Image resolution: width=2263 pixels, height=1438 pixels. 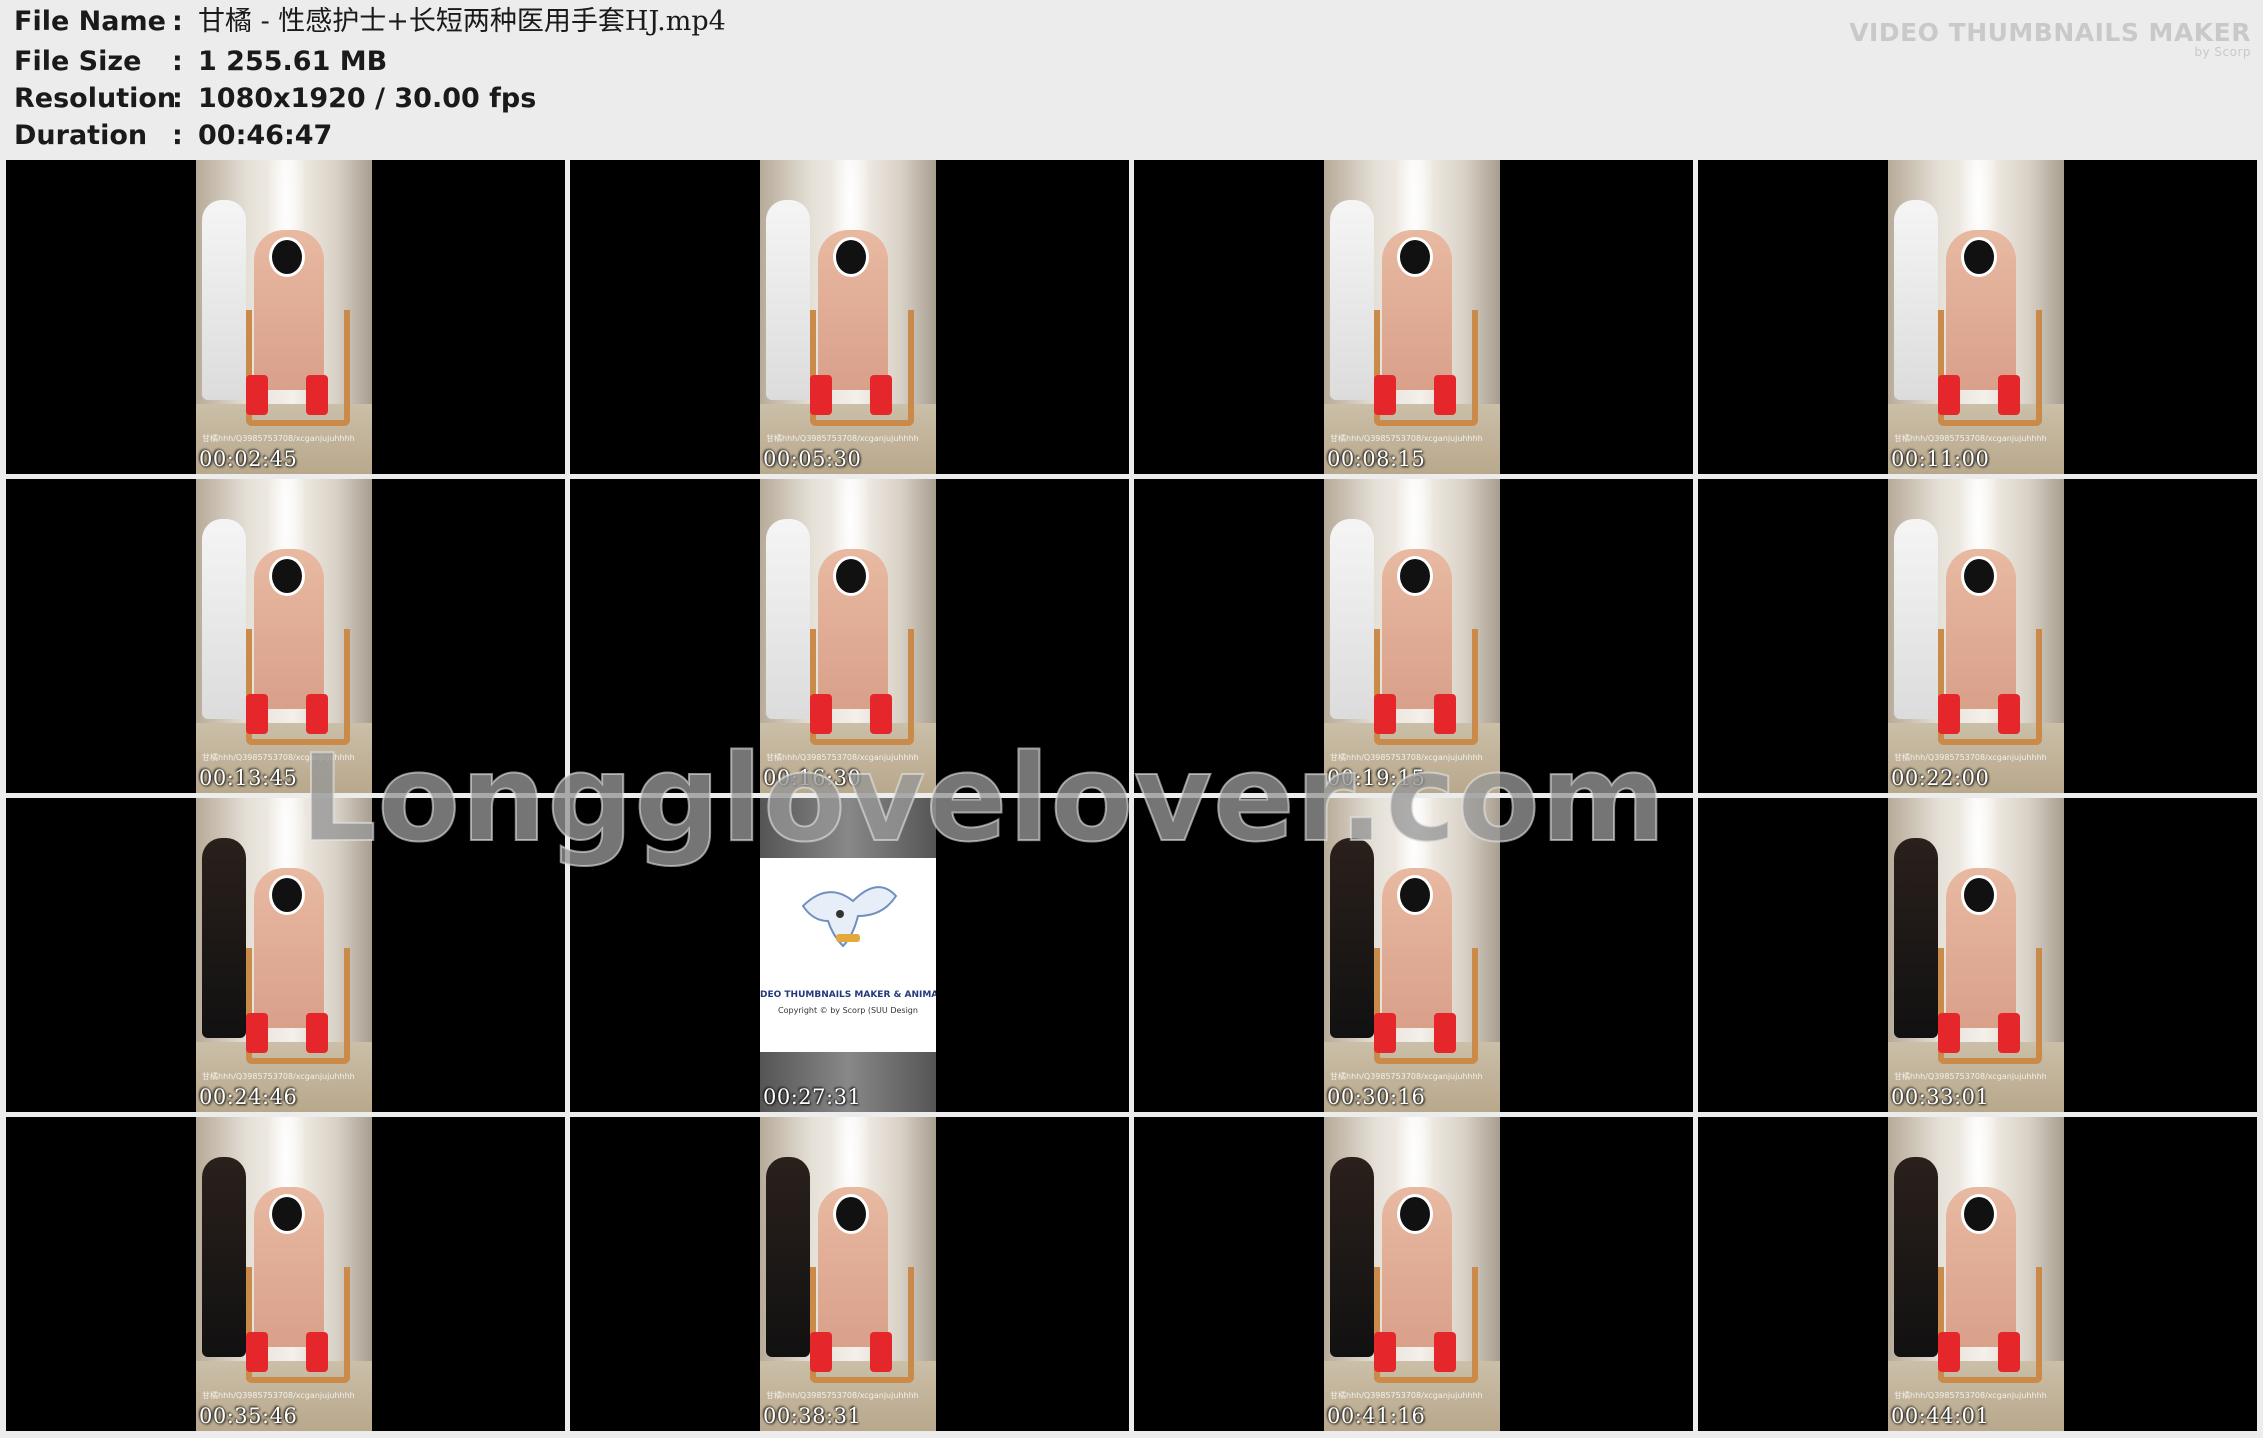 What do you see at coordinates (81, 135) in the screenshot?
I see `duration-label: Duration` at bounding box center [81, 135].